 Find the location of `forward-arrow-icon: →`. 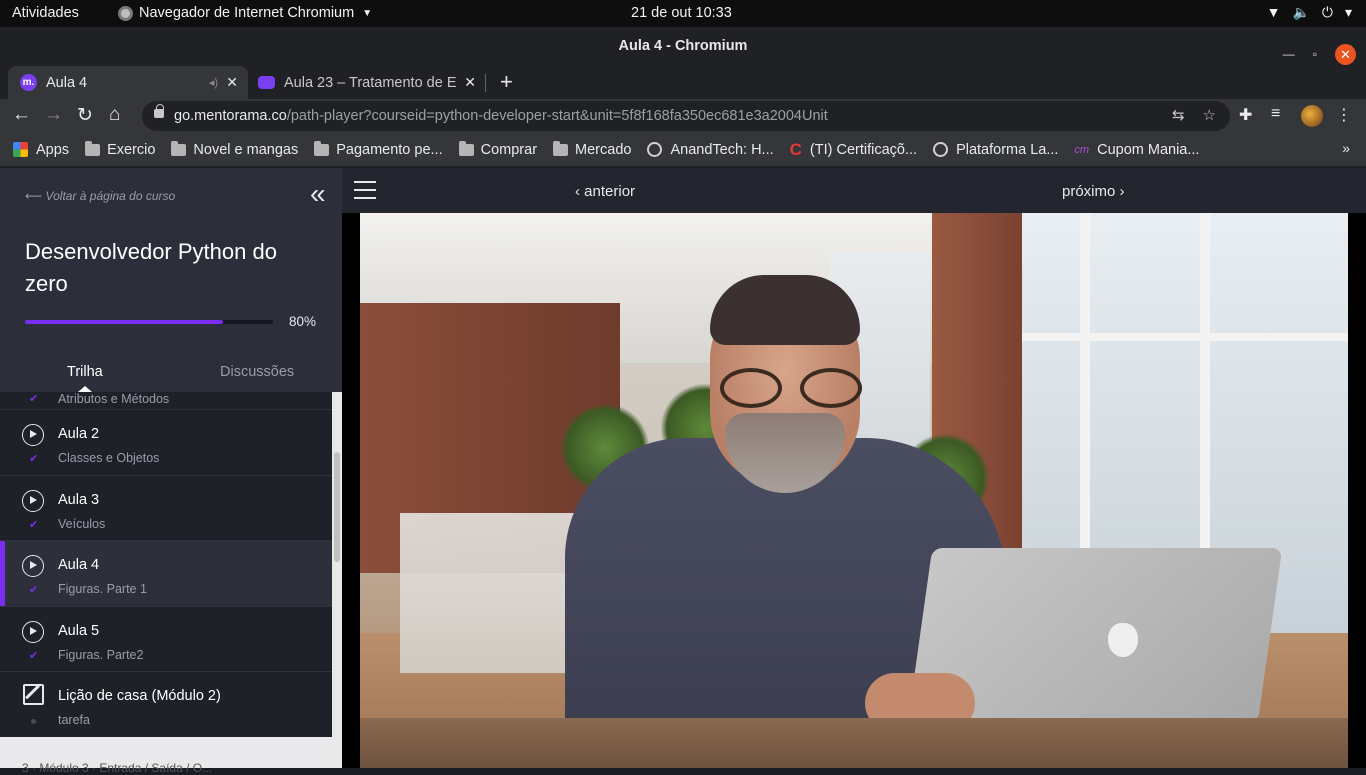

forward-arrow-icon: → is located at coordinates (53, 115).